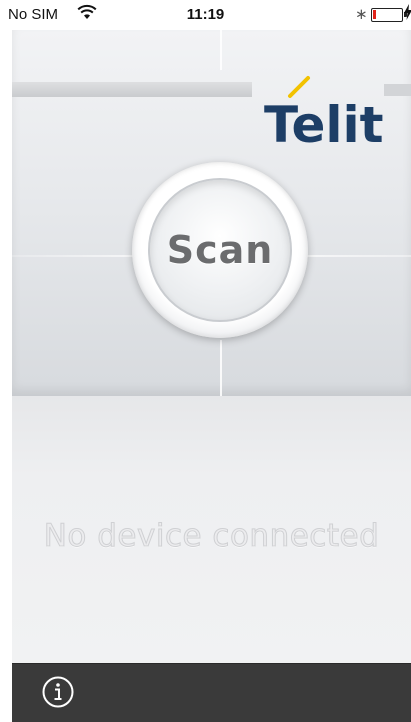 Image resolution: width=411 pixels, height=722 pixels. I want to click on status-bar: No SIM 11:19 ∗, so click(205, 15).